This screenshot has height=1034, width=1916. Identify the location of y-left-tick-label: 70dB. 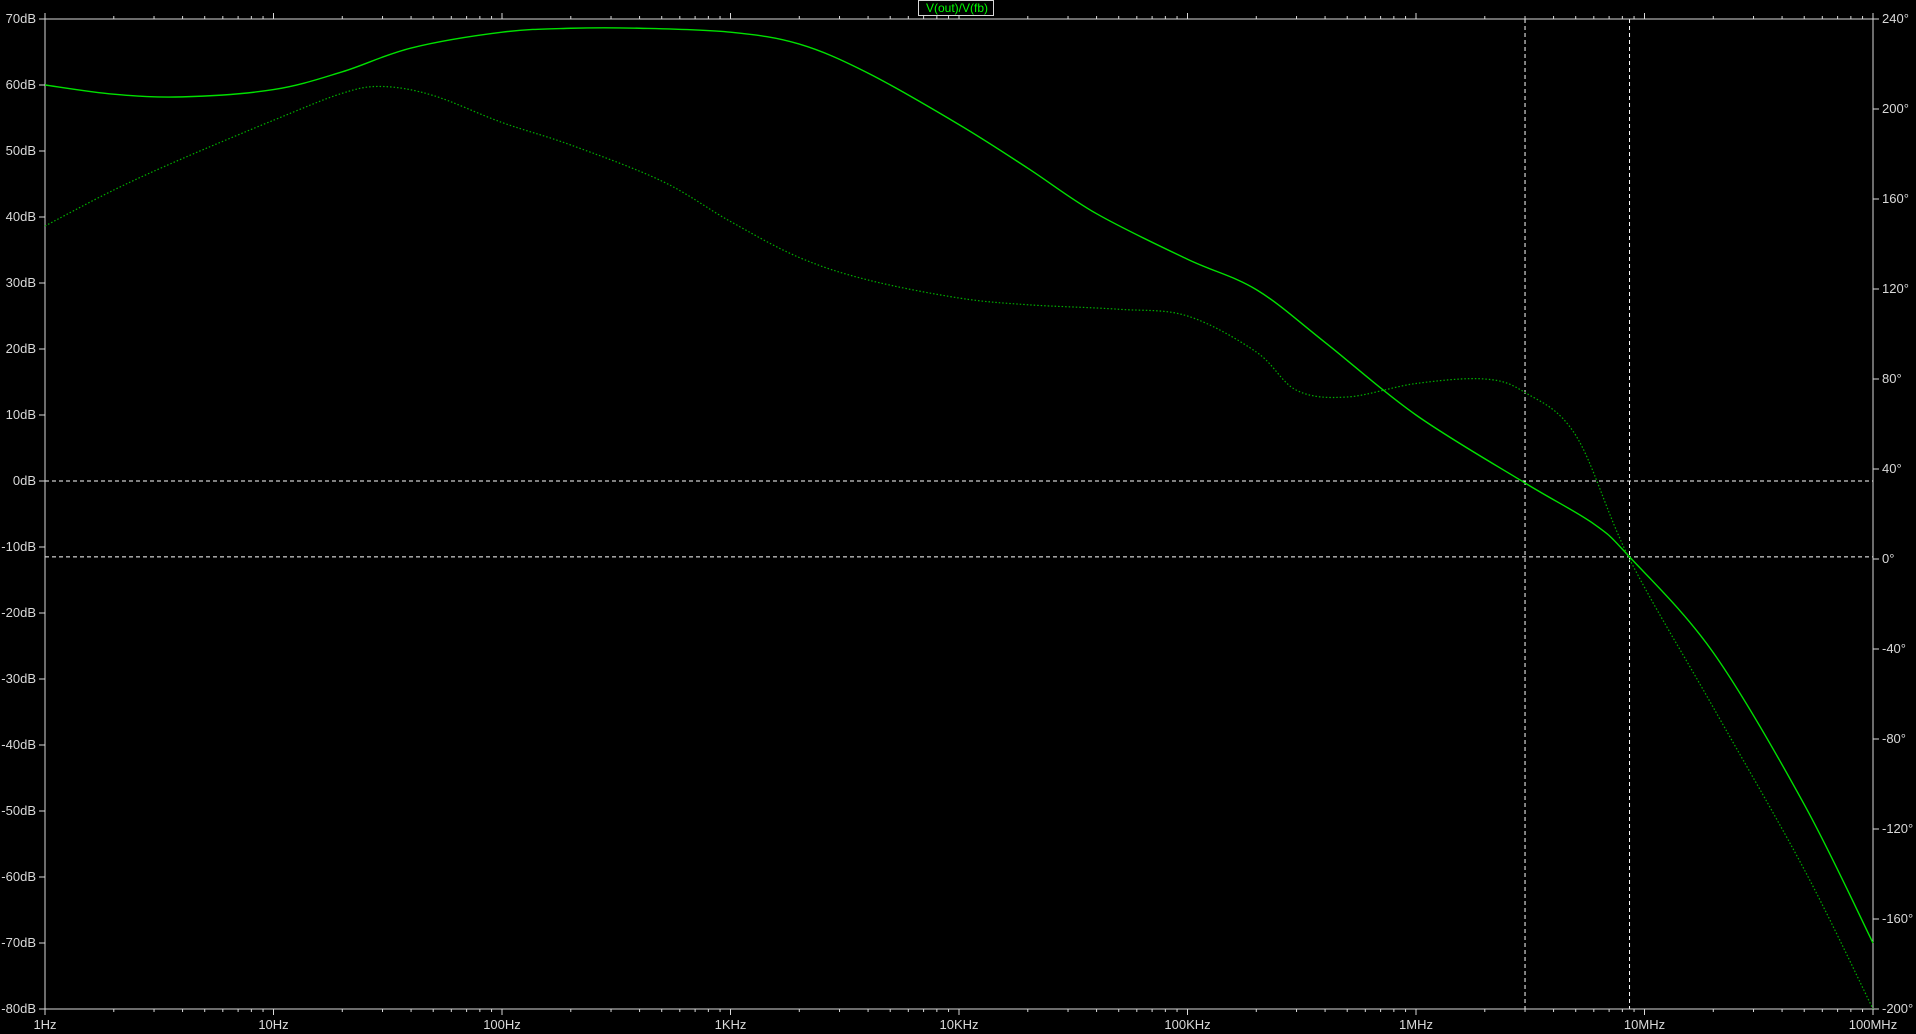
(21, 18).